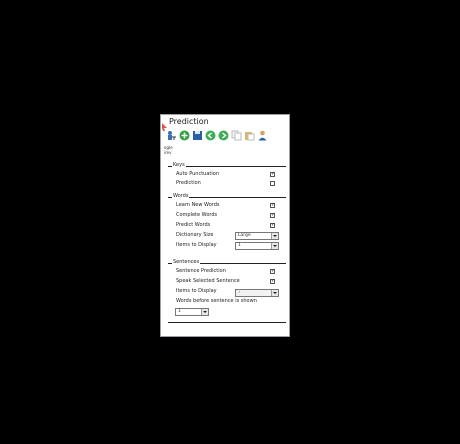  I want to click on learn-new-words-label: Learn New Words, so click(198, 205).